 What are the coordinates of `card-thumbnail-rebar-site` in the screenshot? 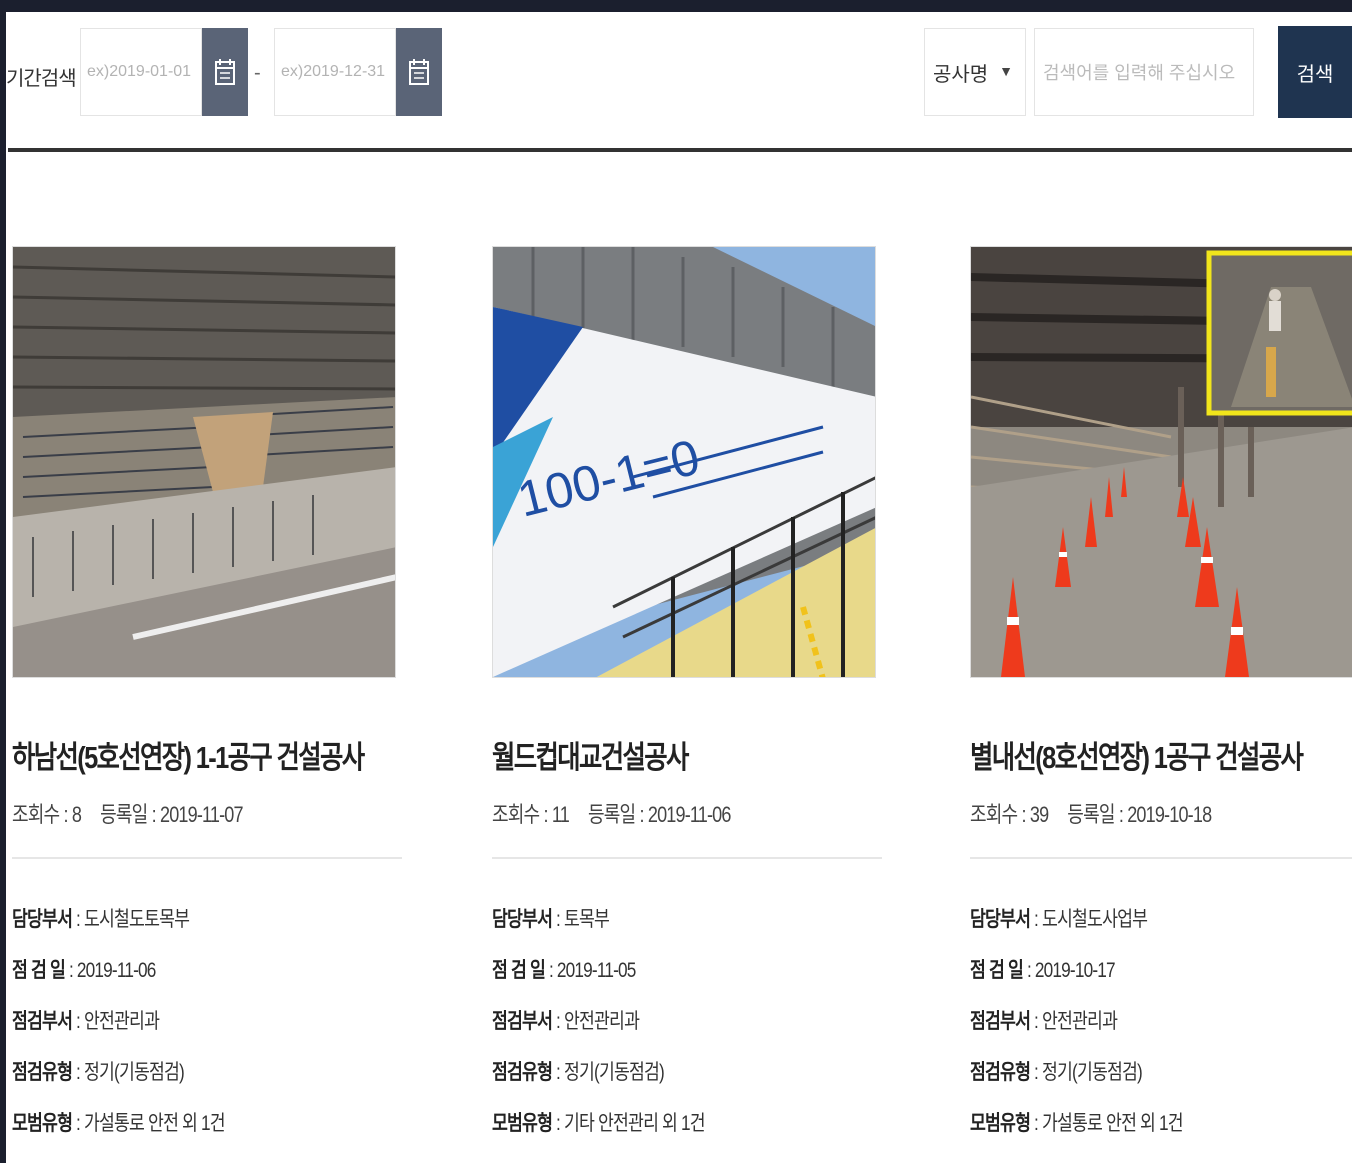 It's located at (204, 462).